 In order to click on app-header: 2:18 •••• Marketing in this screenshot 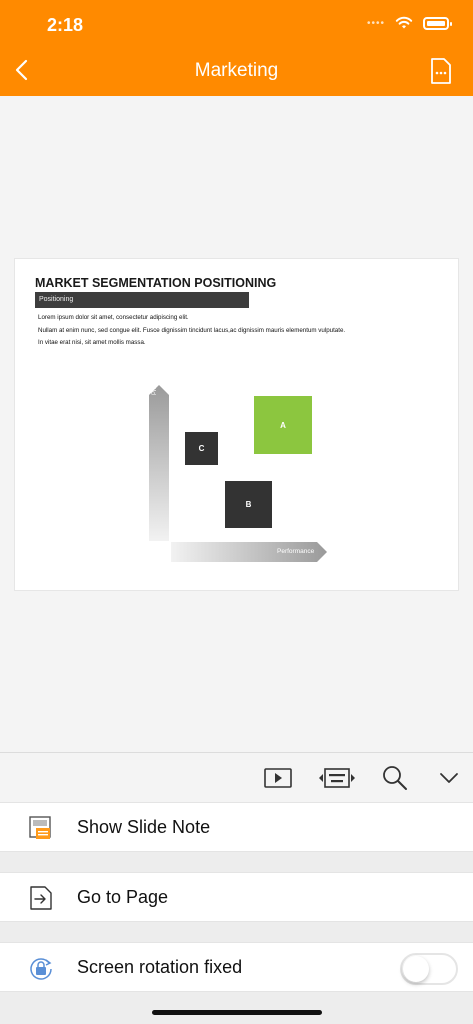, I will do `click(236, 48)`.